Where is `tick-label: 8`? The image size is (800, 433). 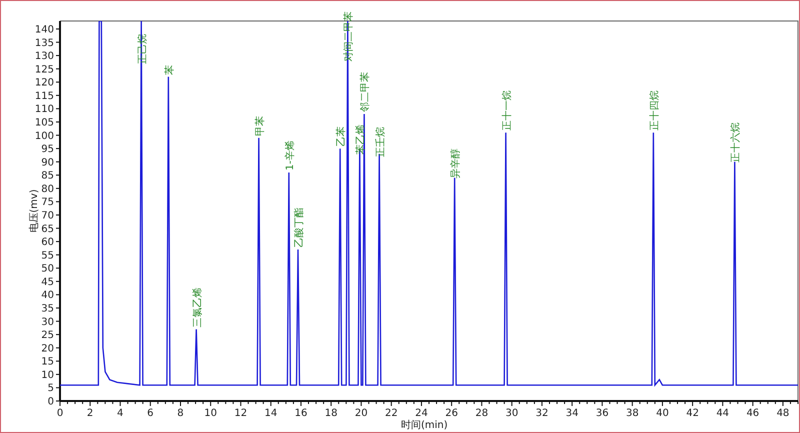
tick-label: 8 is located at coordinates (180, 413).